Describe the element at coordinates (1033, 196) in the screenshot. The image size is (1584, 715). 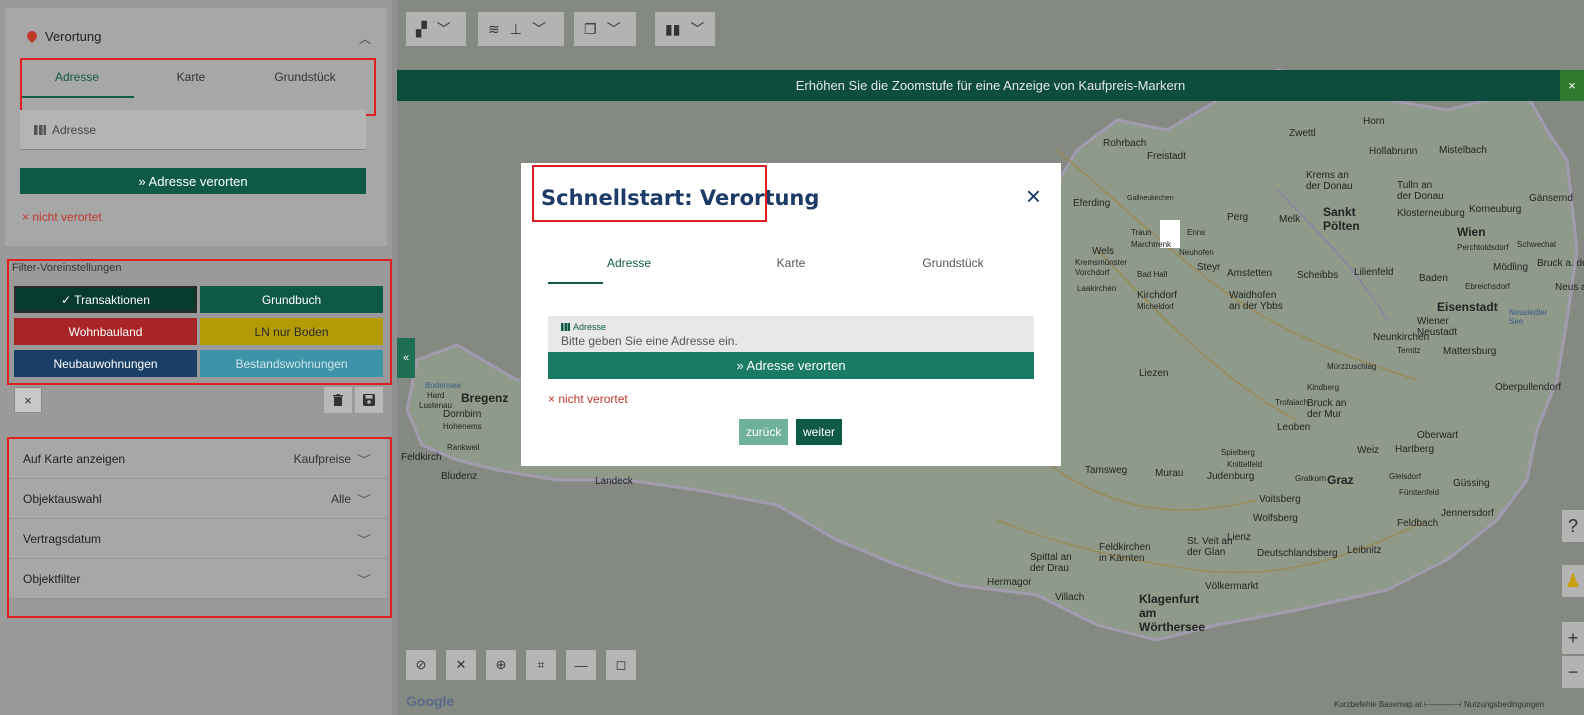
I see `close-icon: ×` at that location.